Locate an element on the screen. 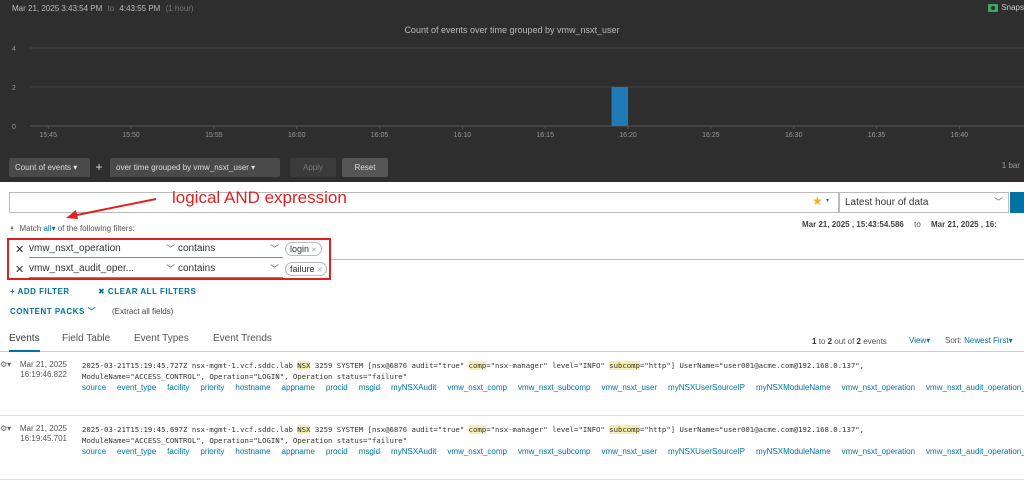 This screenshot has width=1024, height=484. filter-value-chip: login ✕ is located at coordinates (303, 249).